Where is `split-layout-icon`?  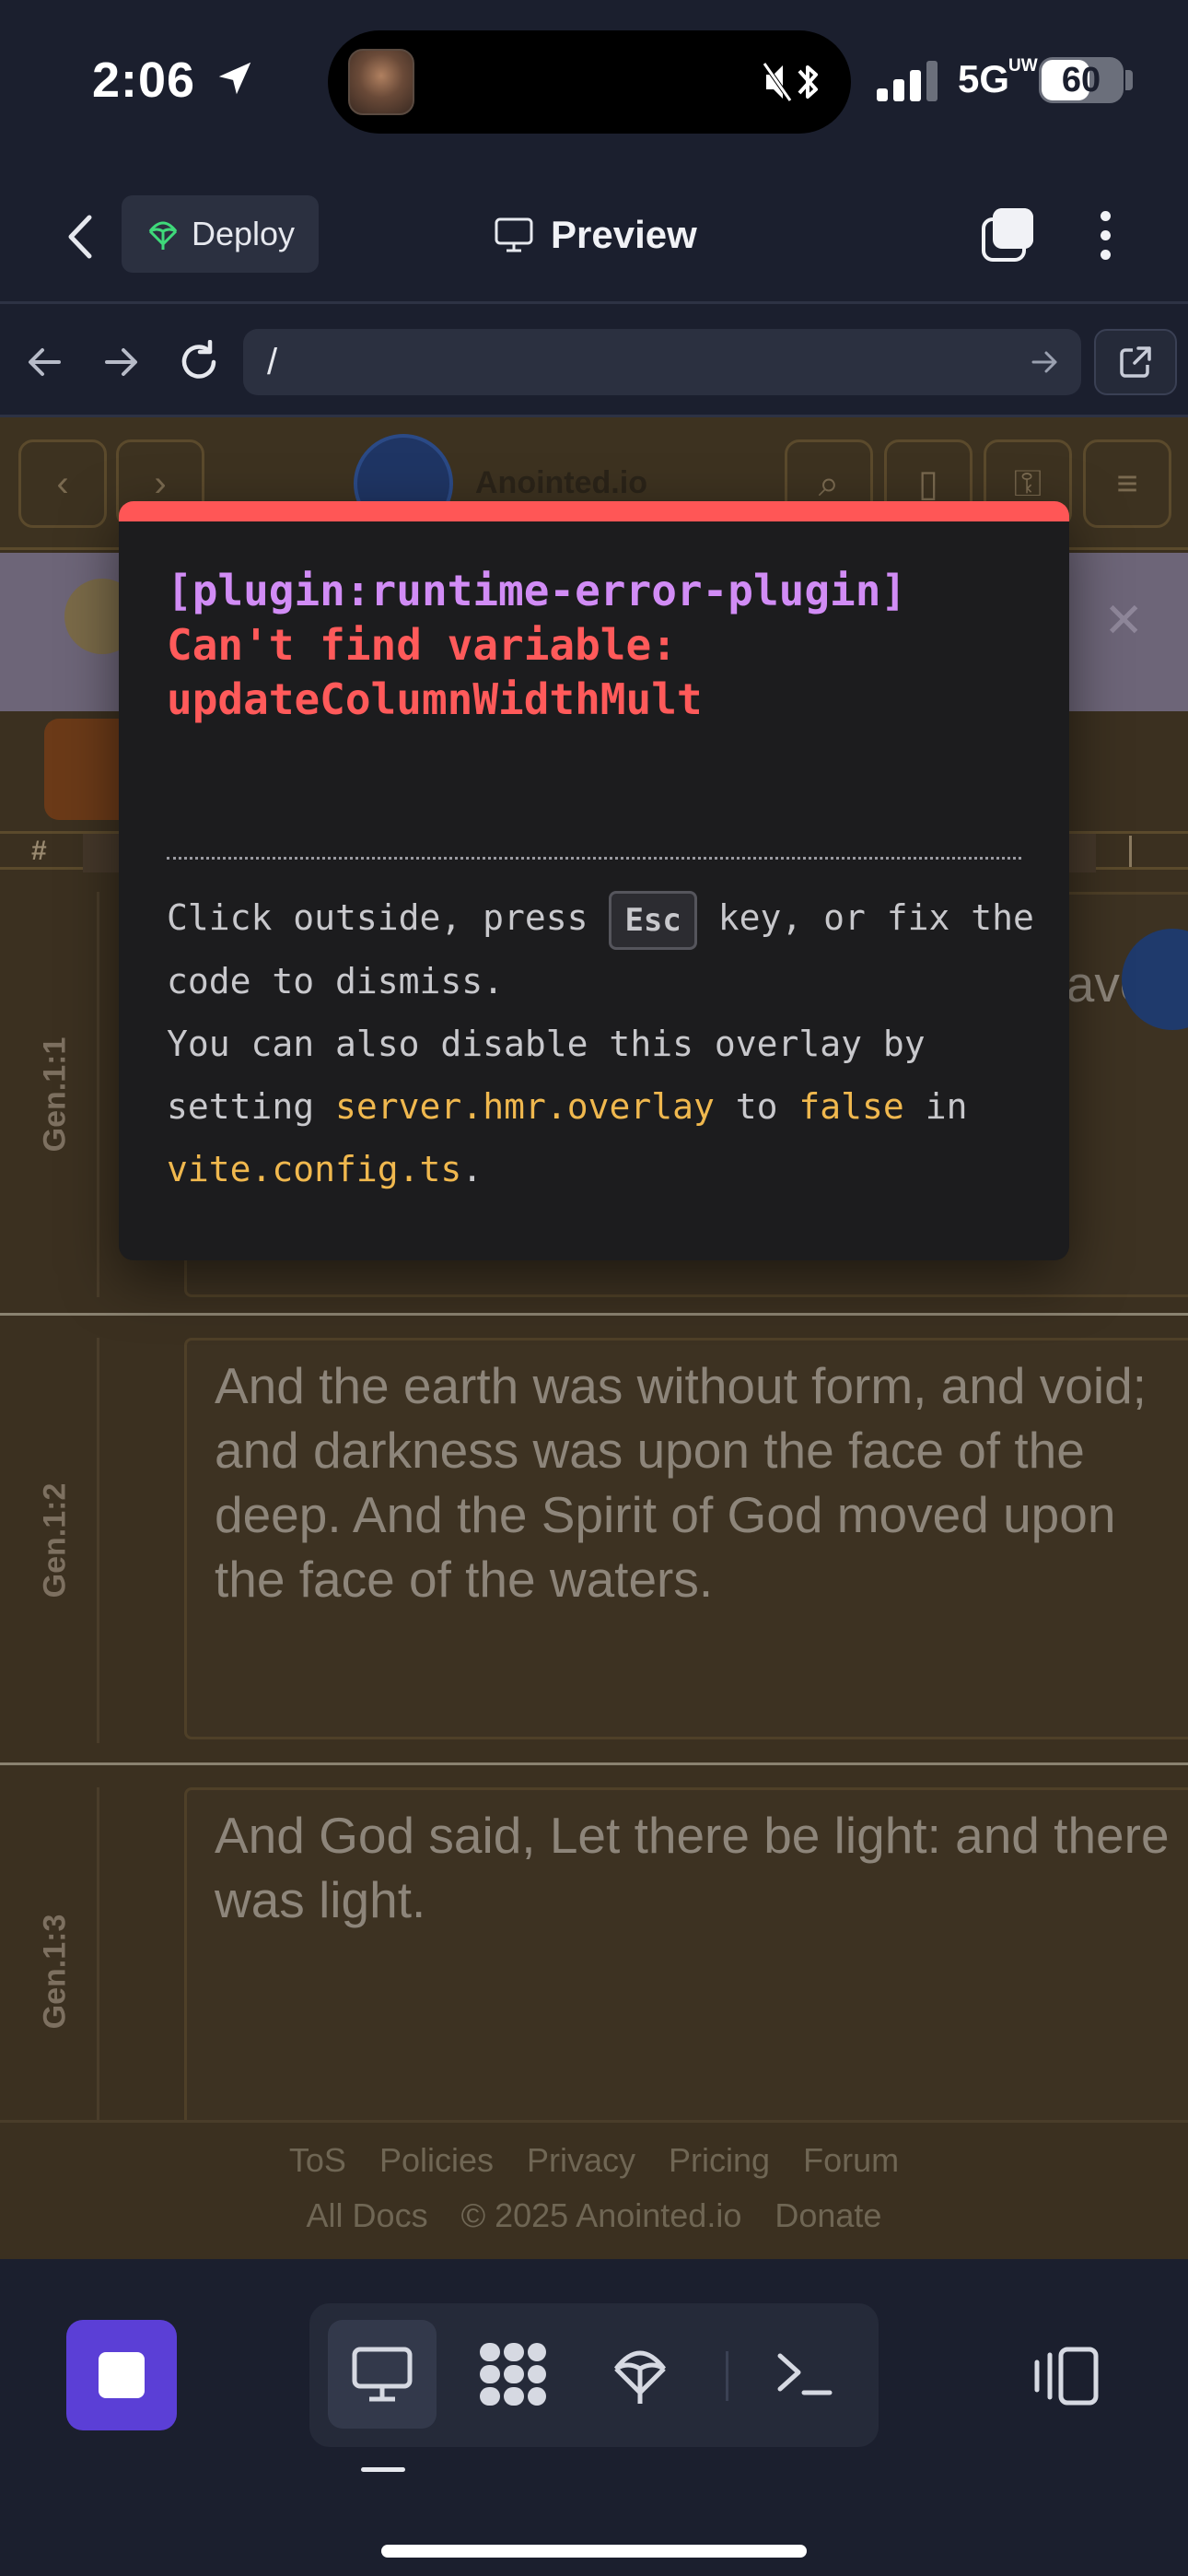 split-layout-icon is located at coordinates (1065, 2376).